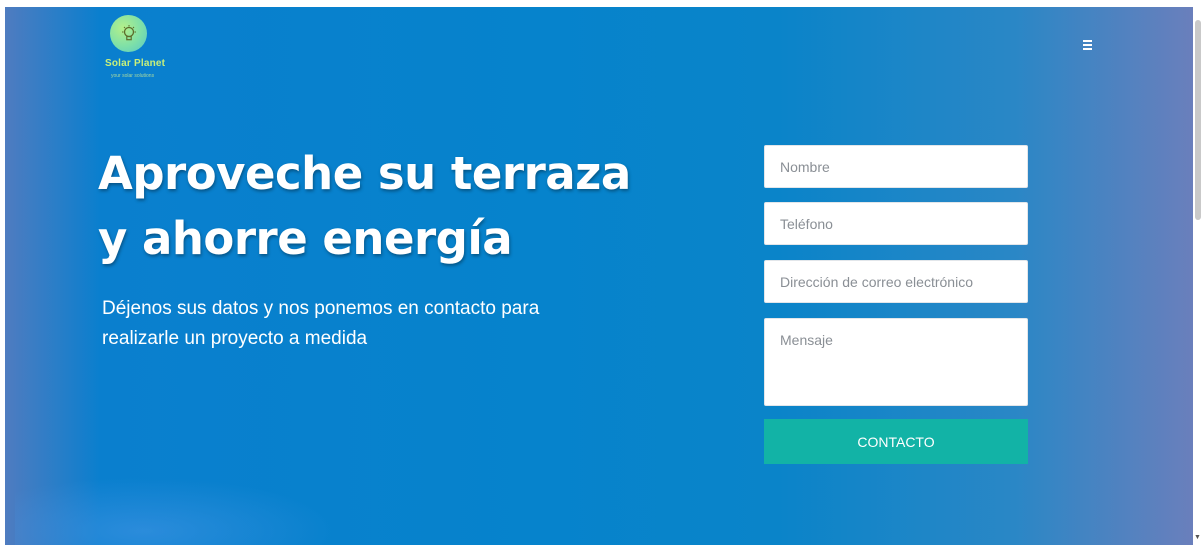 The width and height of the screenshot is (1203, 545). I want to click on message-field, so click(896, 362).